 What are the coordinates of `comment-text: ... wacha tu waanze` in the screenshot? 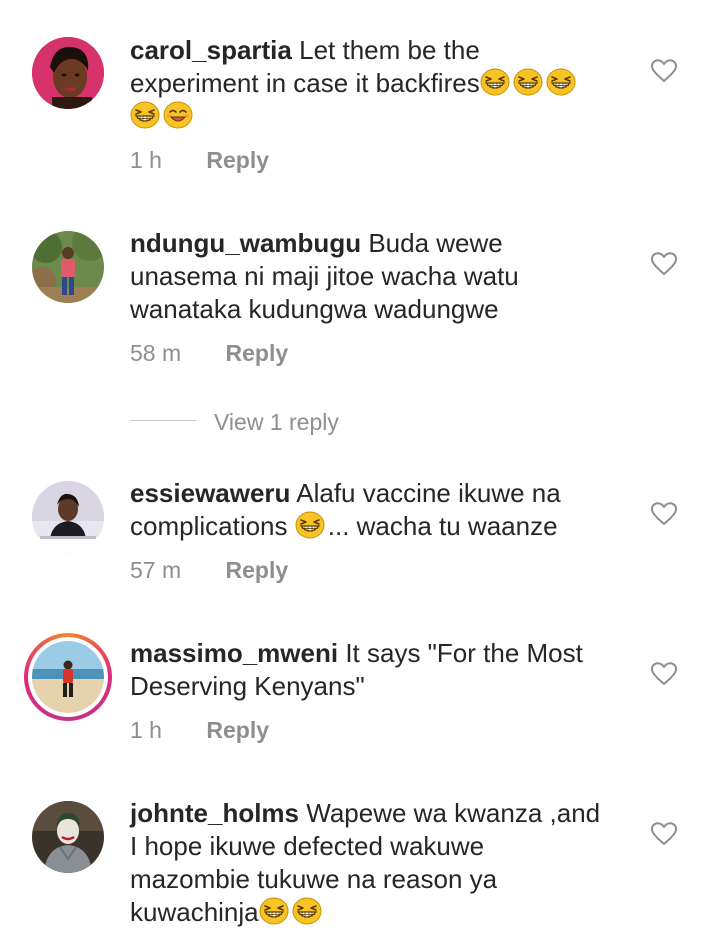 It's located at (442, 526).